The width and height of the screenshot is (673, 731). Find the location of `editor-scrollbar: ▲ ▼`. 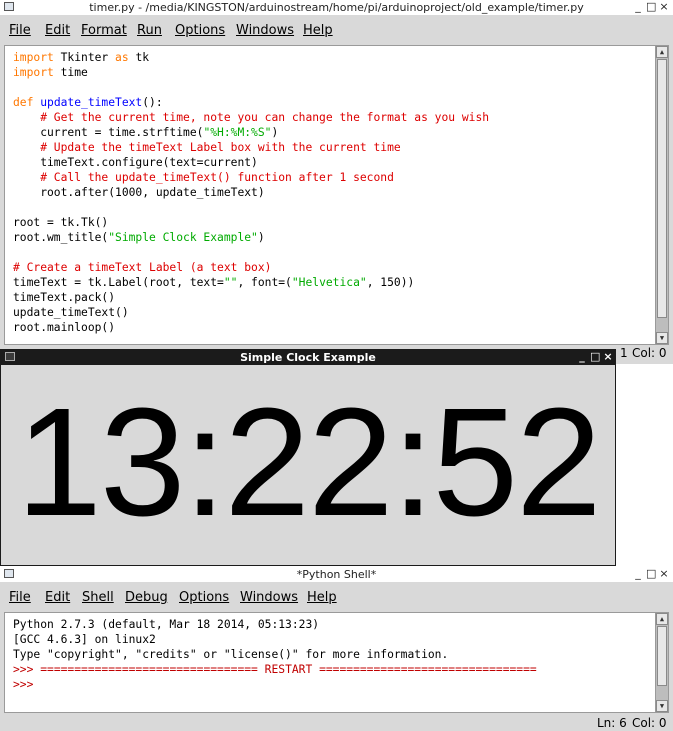

editor-scrollbar: ▲ ▼ is located at coordinates (661, 195).